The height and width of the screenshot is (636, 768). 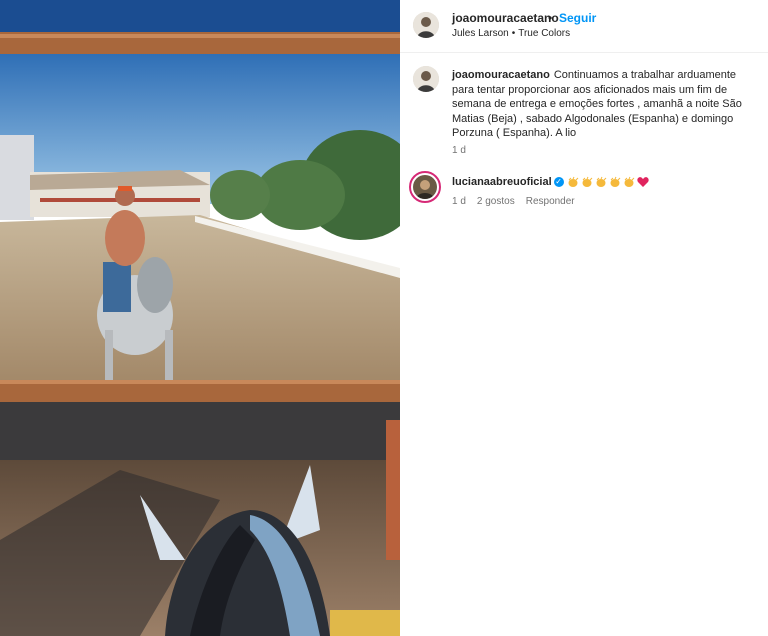 I want to click on caption-meta: 1 d, so click(x=464, y=150).